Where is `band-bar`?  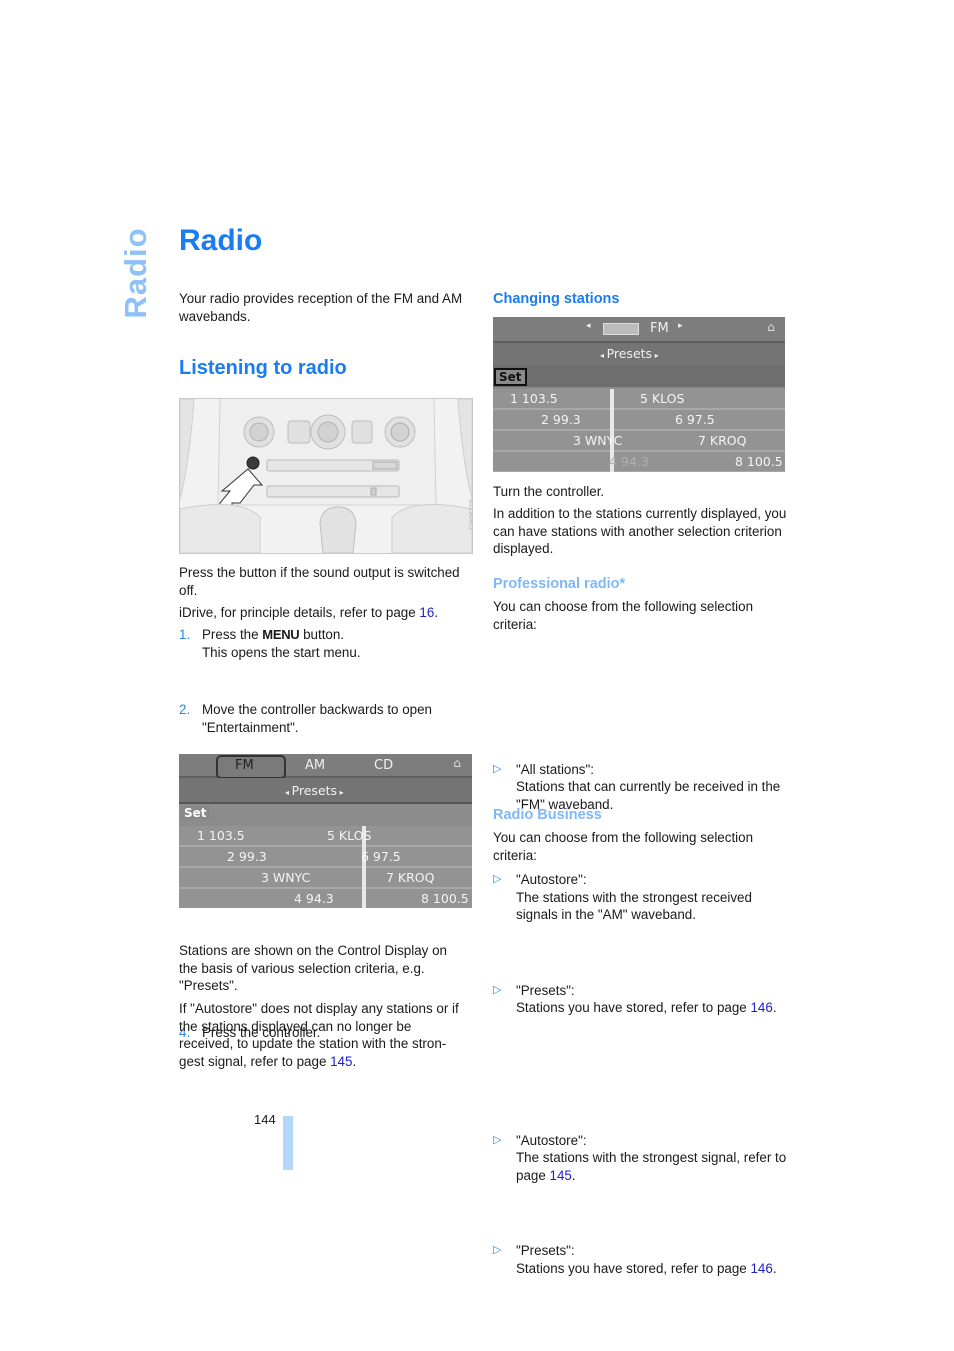 band-bar is located at coordinates (639, 330).